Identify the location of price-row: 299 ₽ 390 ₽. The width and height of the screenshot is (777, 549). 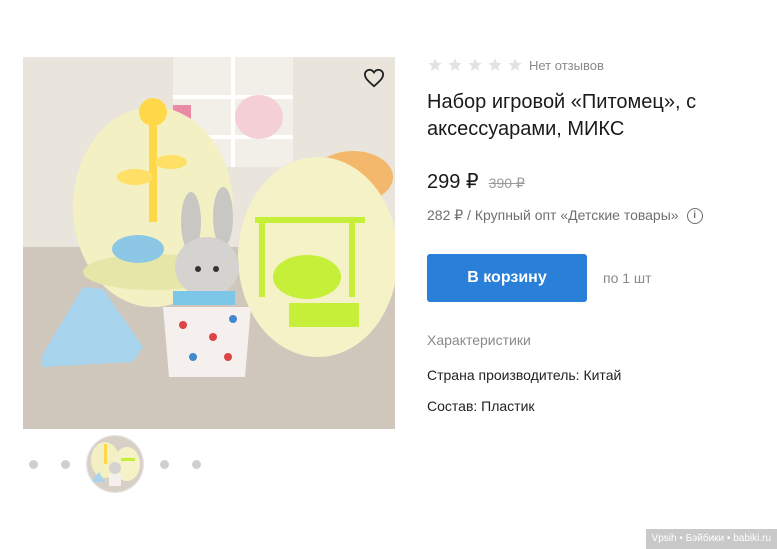
(597, 181).